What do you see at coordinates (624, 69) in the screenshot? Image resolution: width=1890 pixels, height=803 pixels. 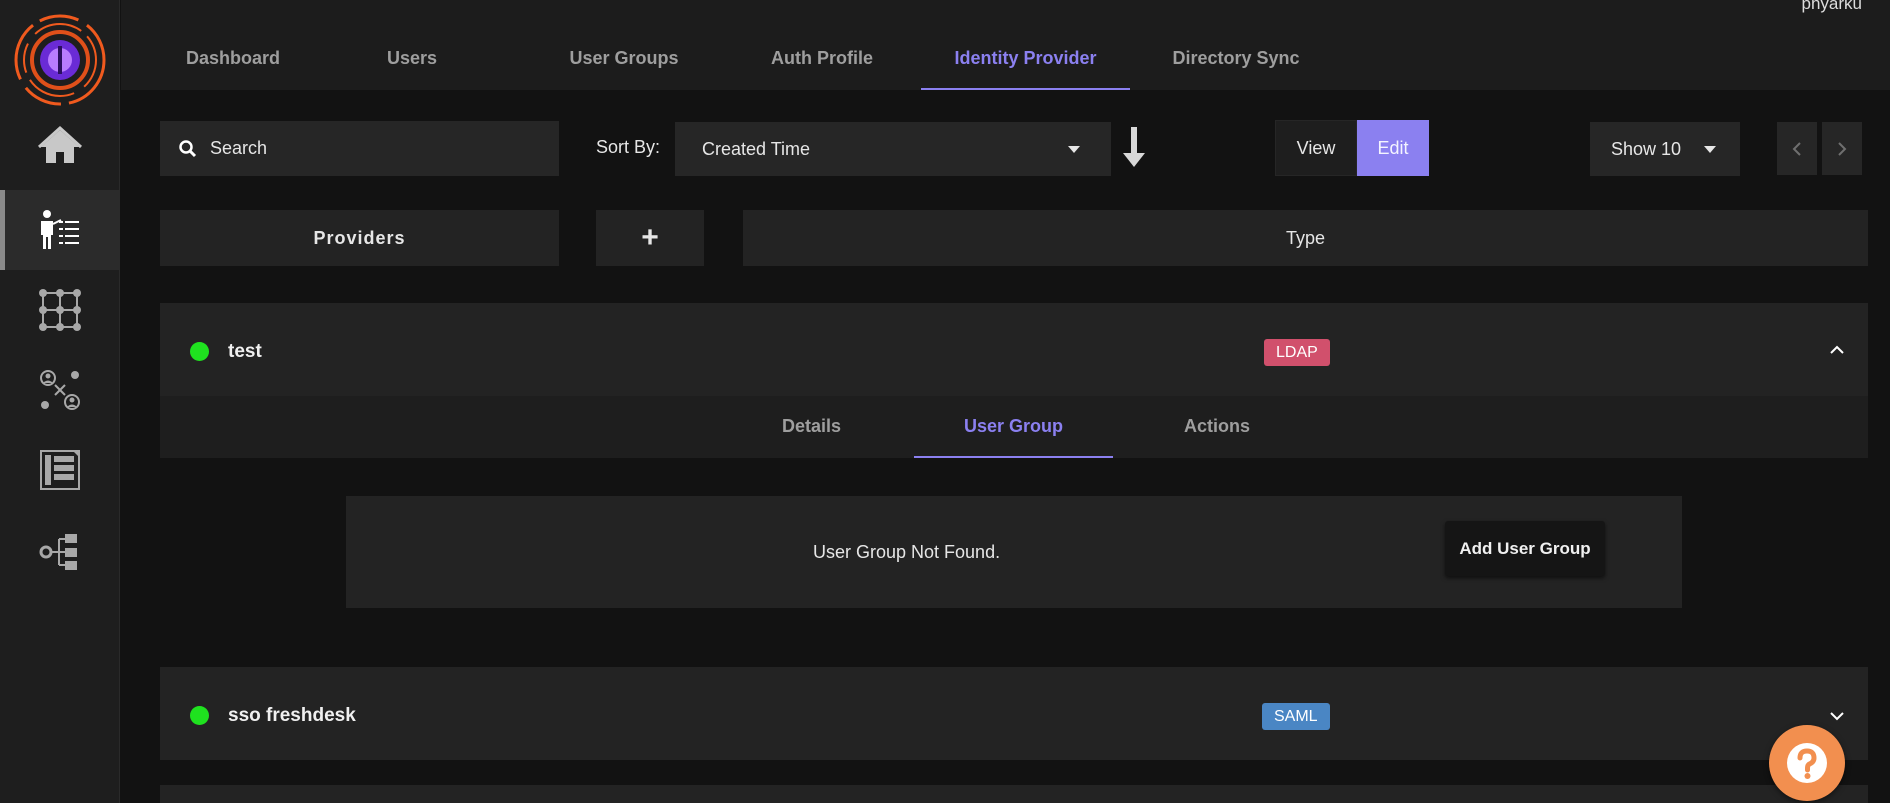 I see `tab-user-groups: User Groups` at bounding box center [624, 69].